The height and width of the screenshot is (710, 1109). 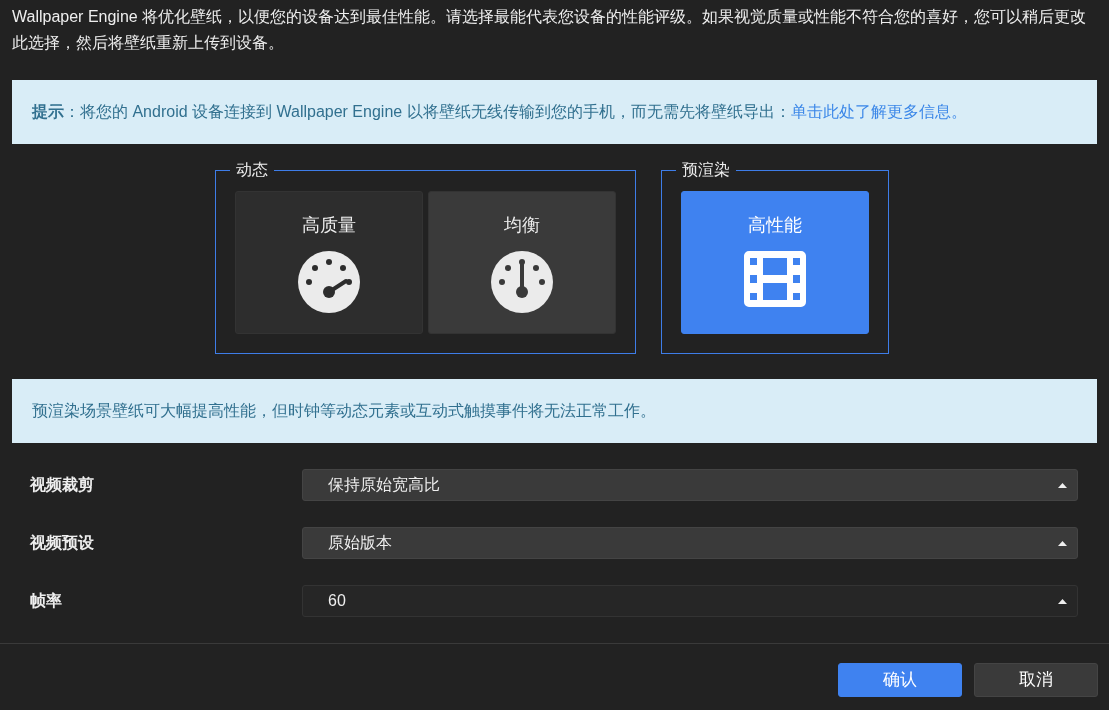 What do you see at coordinates (549, 30) in the screenshot?
I see `intro-text: Wallpaper Engine 将优化壁纸，以便您的设备达到最佳性能。请选择最能代表您设备的性能评级。如果视觉质量或性能不符合您的喜好，您可以稍后更改此选择，然后将壁纸重新上传到设备。` at bounding box center [549, 30].